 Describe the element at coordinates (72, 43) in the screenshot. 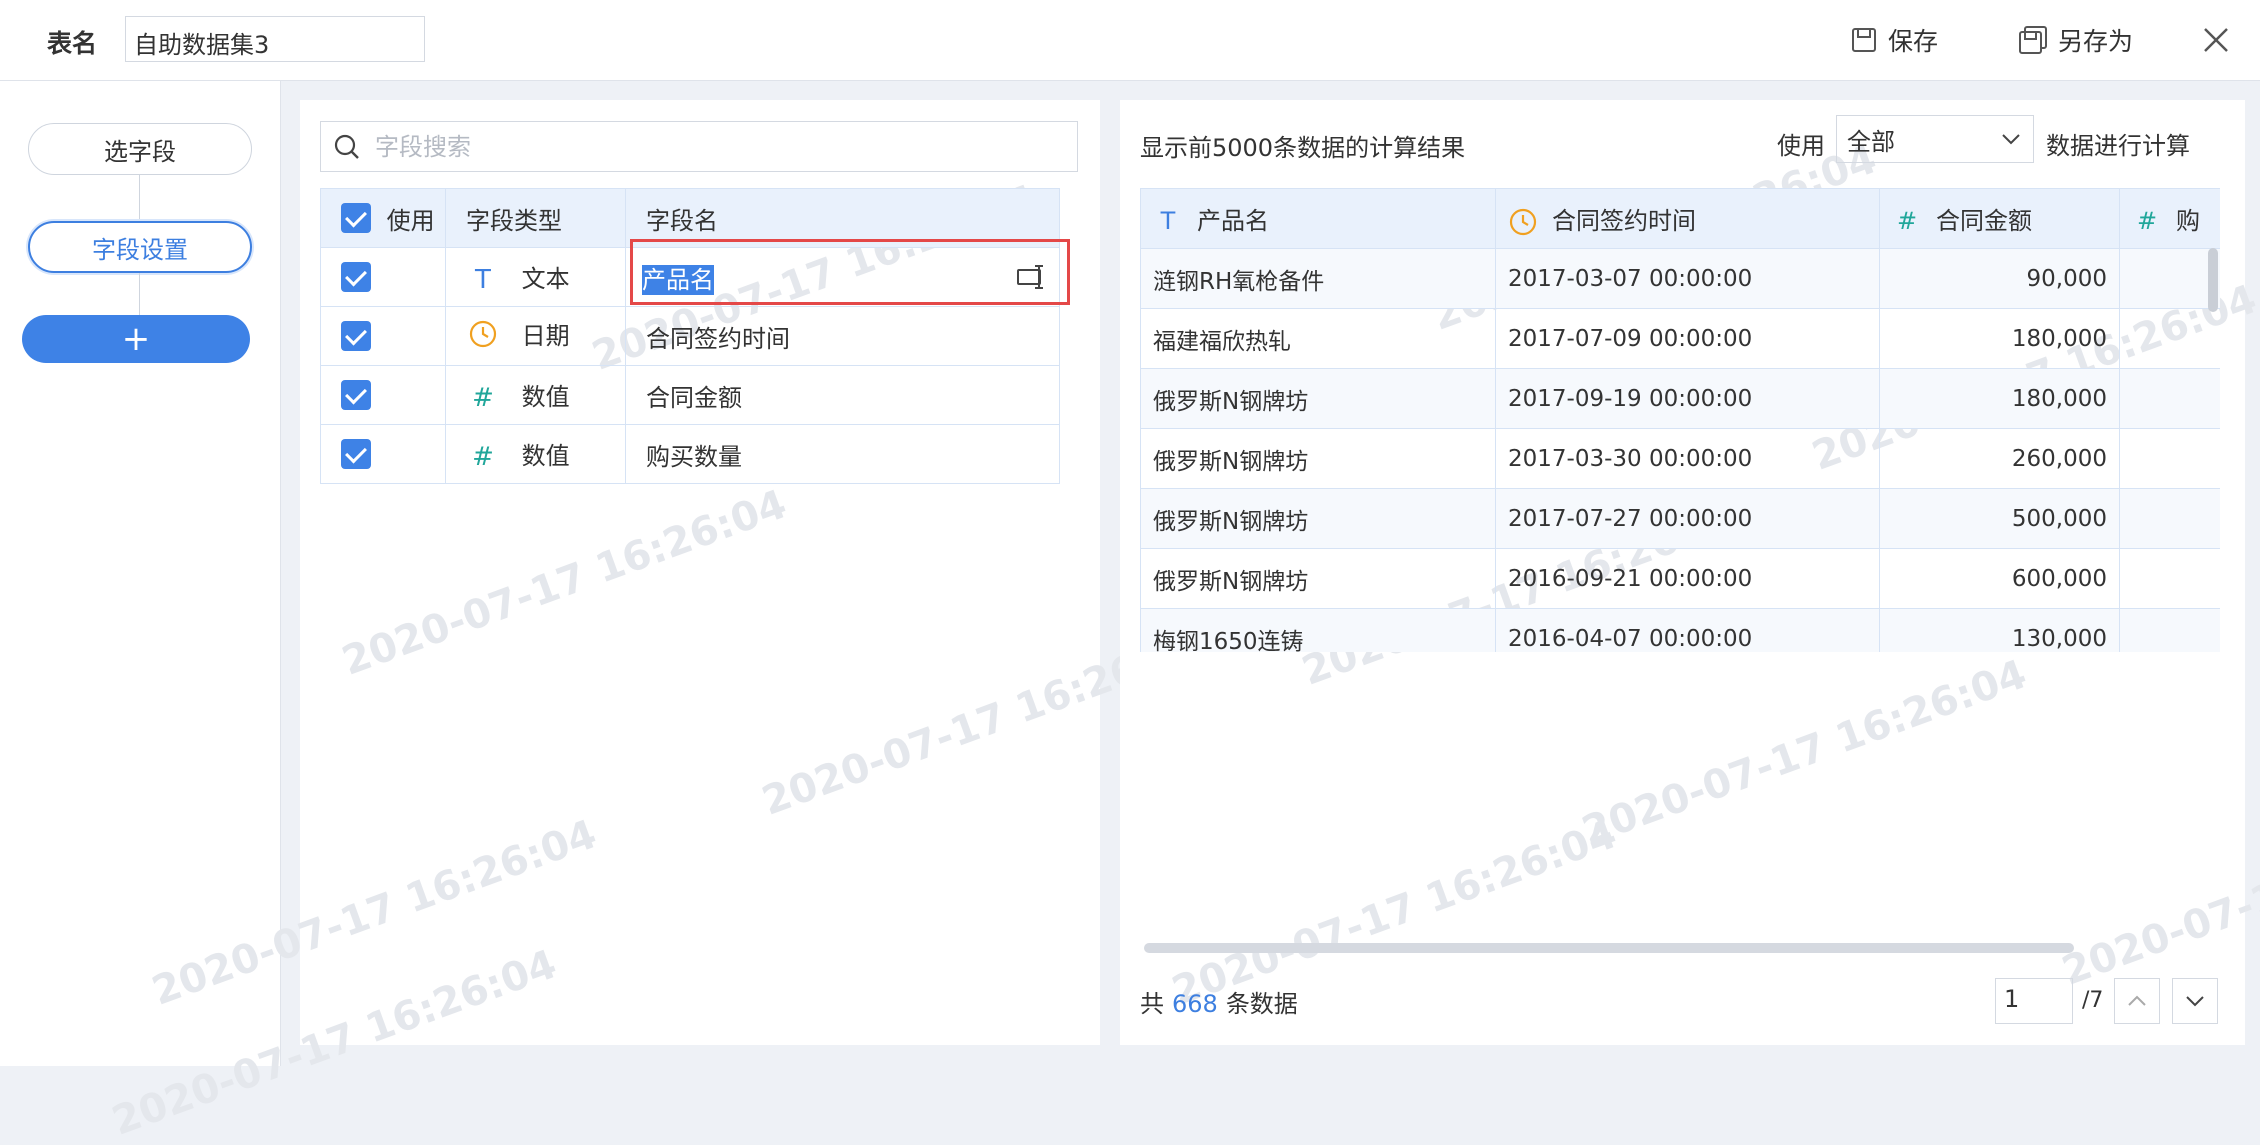

I see `table-name-label: 表名` at that location.